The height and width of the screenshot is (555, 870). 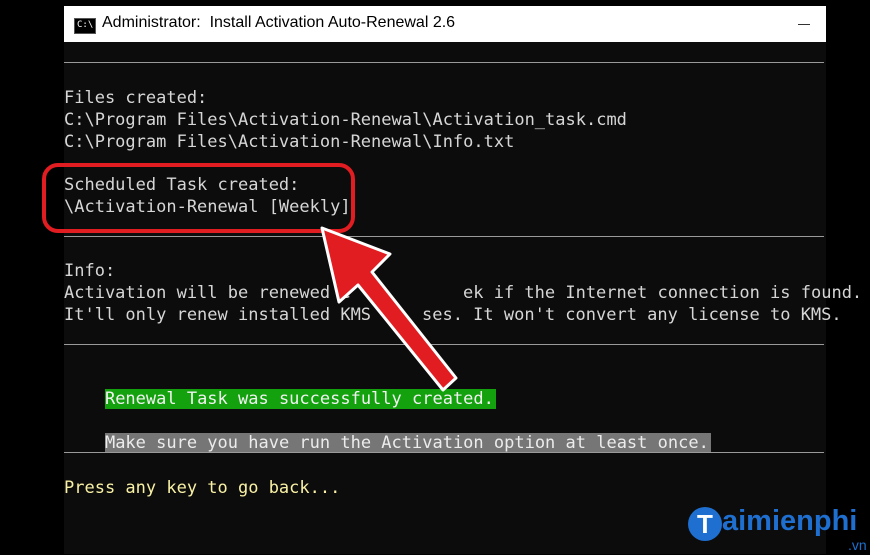 What do you see at coordinates (300, 399) in the screenshot?
I see `success-message: Renewal Task was successfully created.` at bounding box center [300, 399].